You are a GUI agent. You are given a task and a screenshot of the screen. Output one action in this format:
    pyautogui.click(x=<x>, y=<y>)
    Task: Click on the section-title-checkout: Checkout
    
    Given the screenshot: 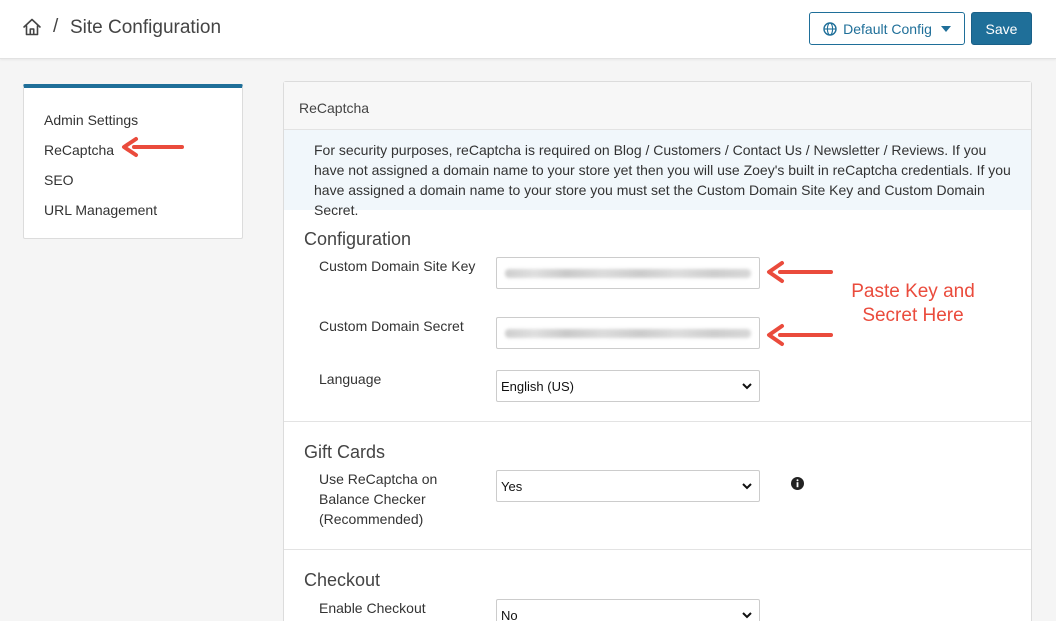 What is the action you would take?
    pyautogui.click(x=342, y=580)
    